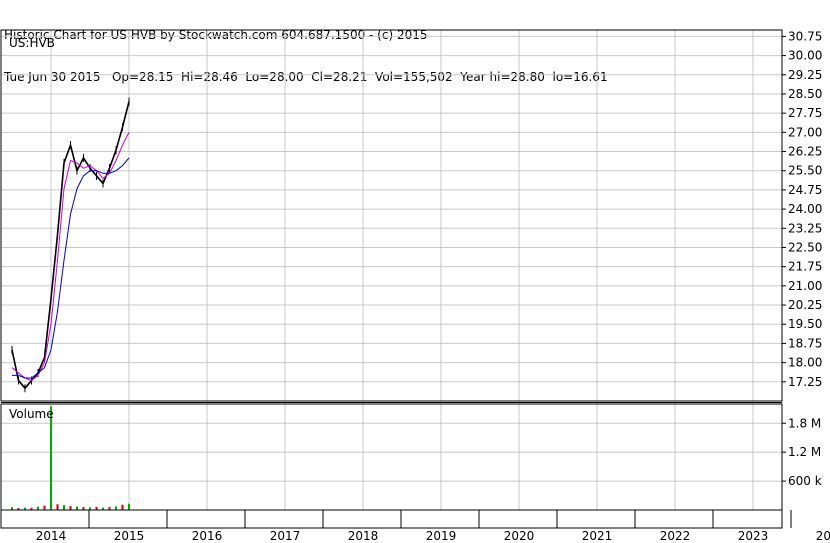 The width and height of the screenshot is (830, 543). What do you see at coordinates (805, 363) in the screenshot?
I see `y-tick-label: 18.00` at bounding box center [805, 363].